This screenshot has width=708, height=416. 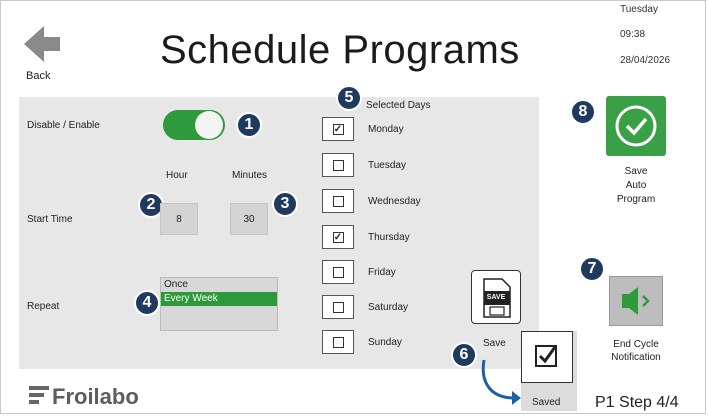 What do you see at coordinates (583, 112) in the screenshot?
I see `callout-badge-8: 8` at bounding box center [583, 112].